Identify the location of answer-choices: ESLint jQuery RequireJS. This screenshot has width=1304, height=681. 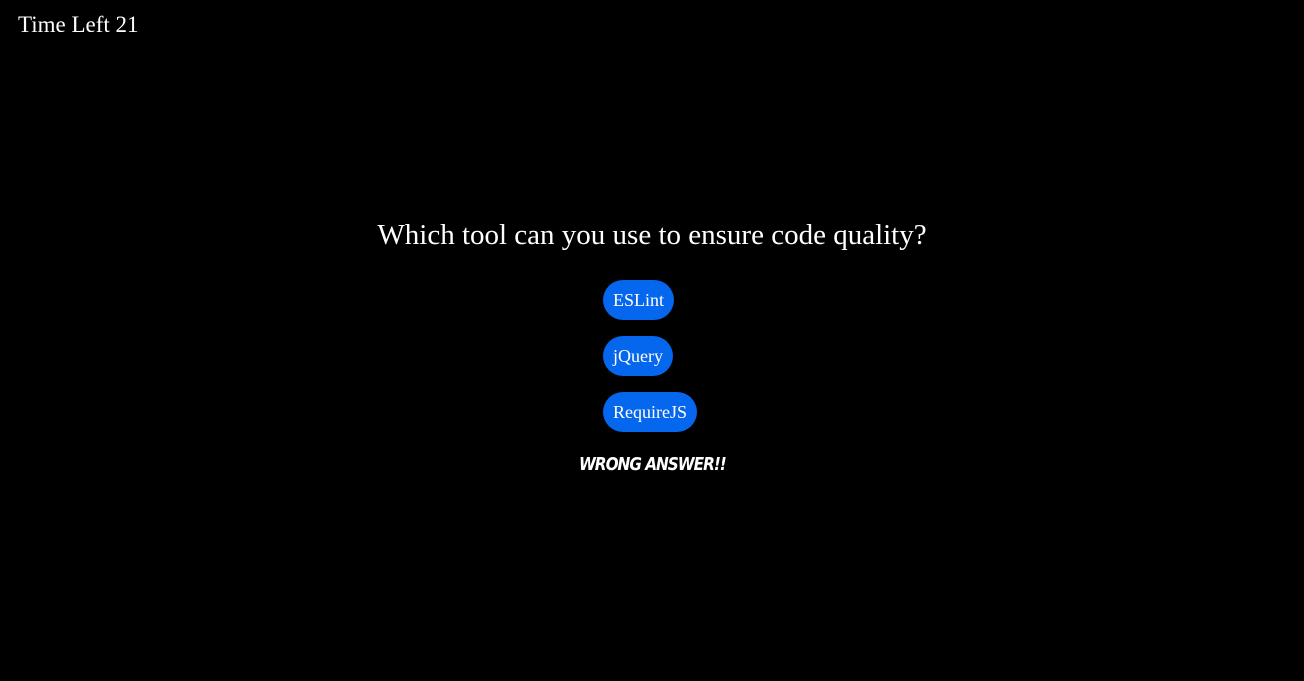
(652, 356).